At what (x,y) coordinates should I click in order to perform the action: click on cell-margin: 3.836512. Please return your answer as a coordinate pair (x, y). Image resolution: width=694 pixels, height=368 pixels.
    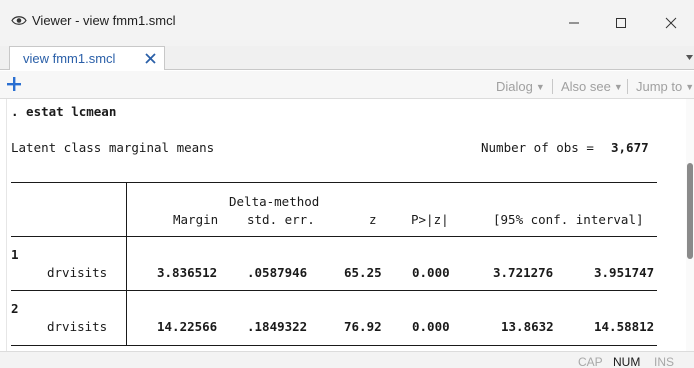
    Looking at the image, I should click on (187, 272).